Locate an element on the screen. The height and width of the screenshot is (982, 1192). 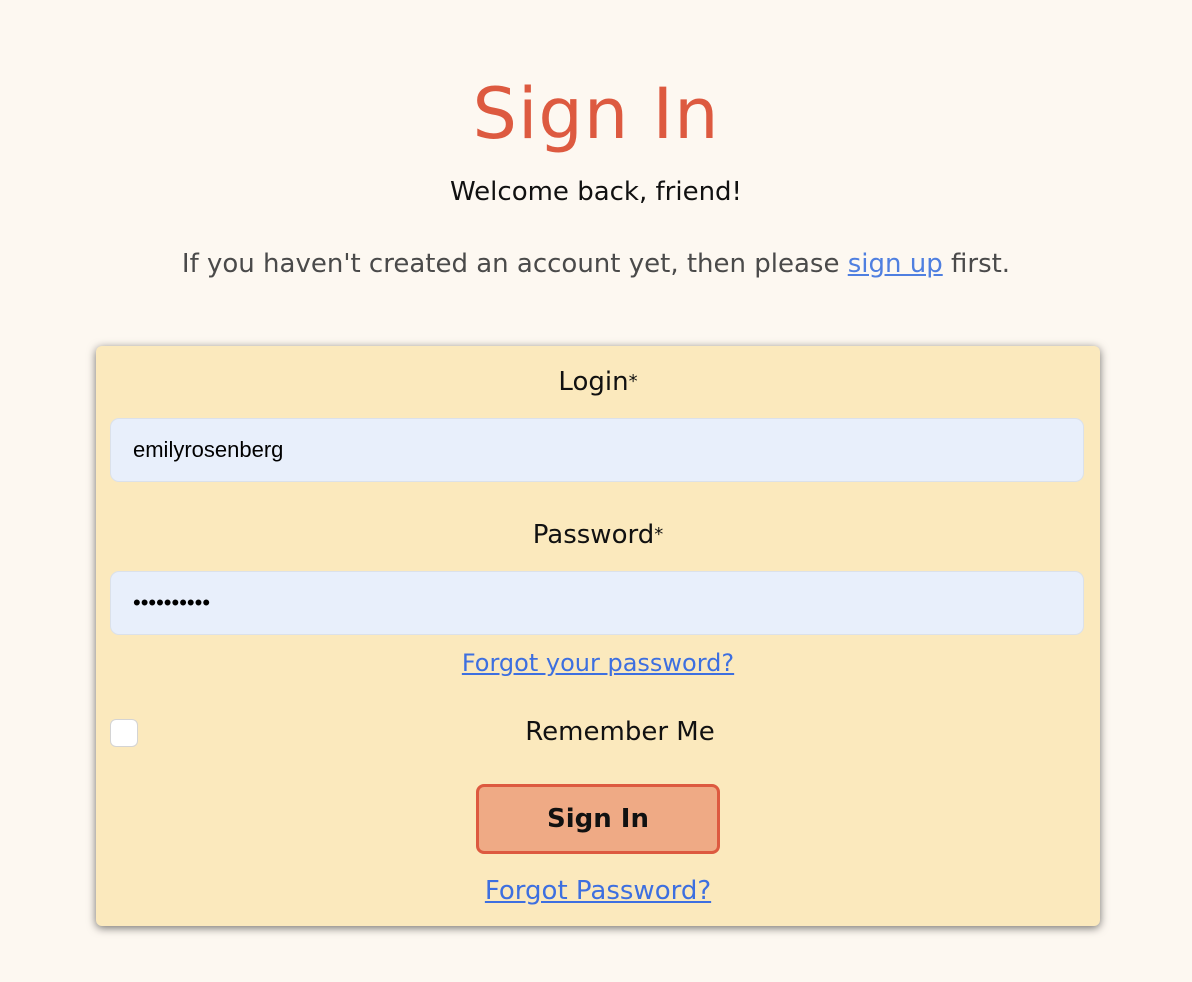
page-title: Sign In is located at coordinates (596, 114).